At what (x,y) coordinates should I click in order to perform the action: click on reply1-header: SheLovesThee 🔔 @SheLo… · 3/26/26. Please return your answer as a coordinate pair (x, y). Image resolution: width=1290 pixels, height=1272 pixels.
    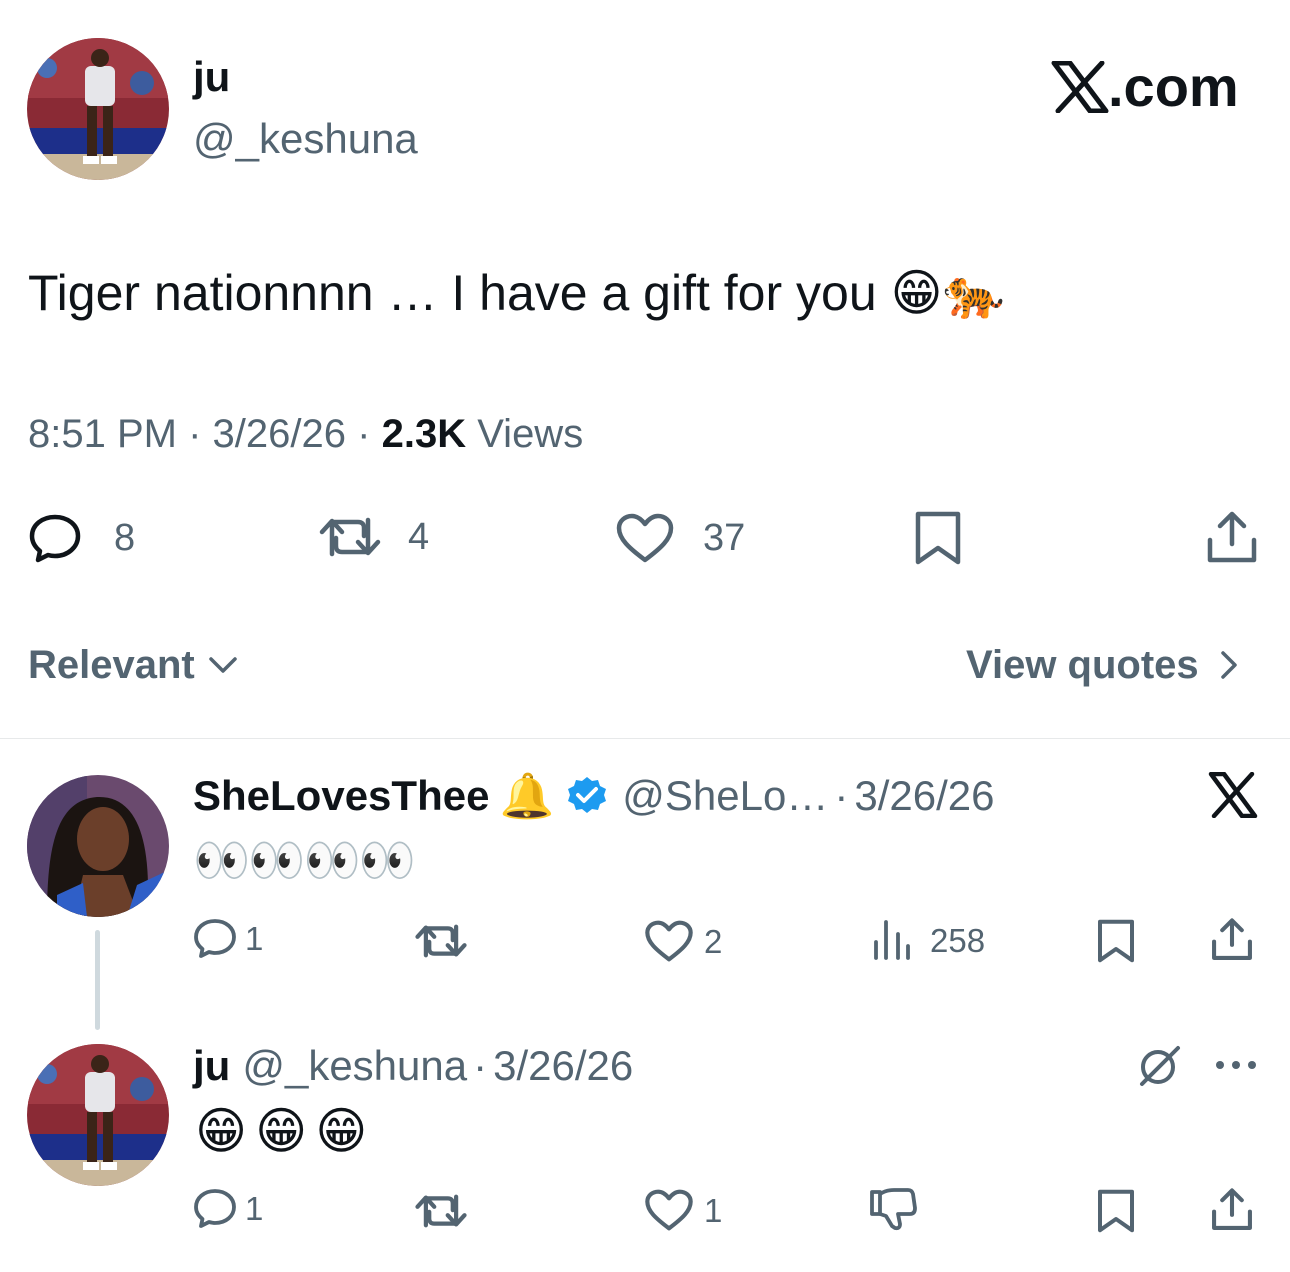
    Looking at the image, I should click on (593, 796).